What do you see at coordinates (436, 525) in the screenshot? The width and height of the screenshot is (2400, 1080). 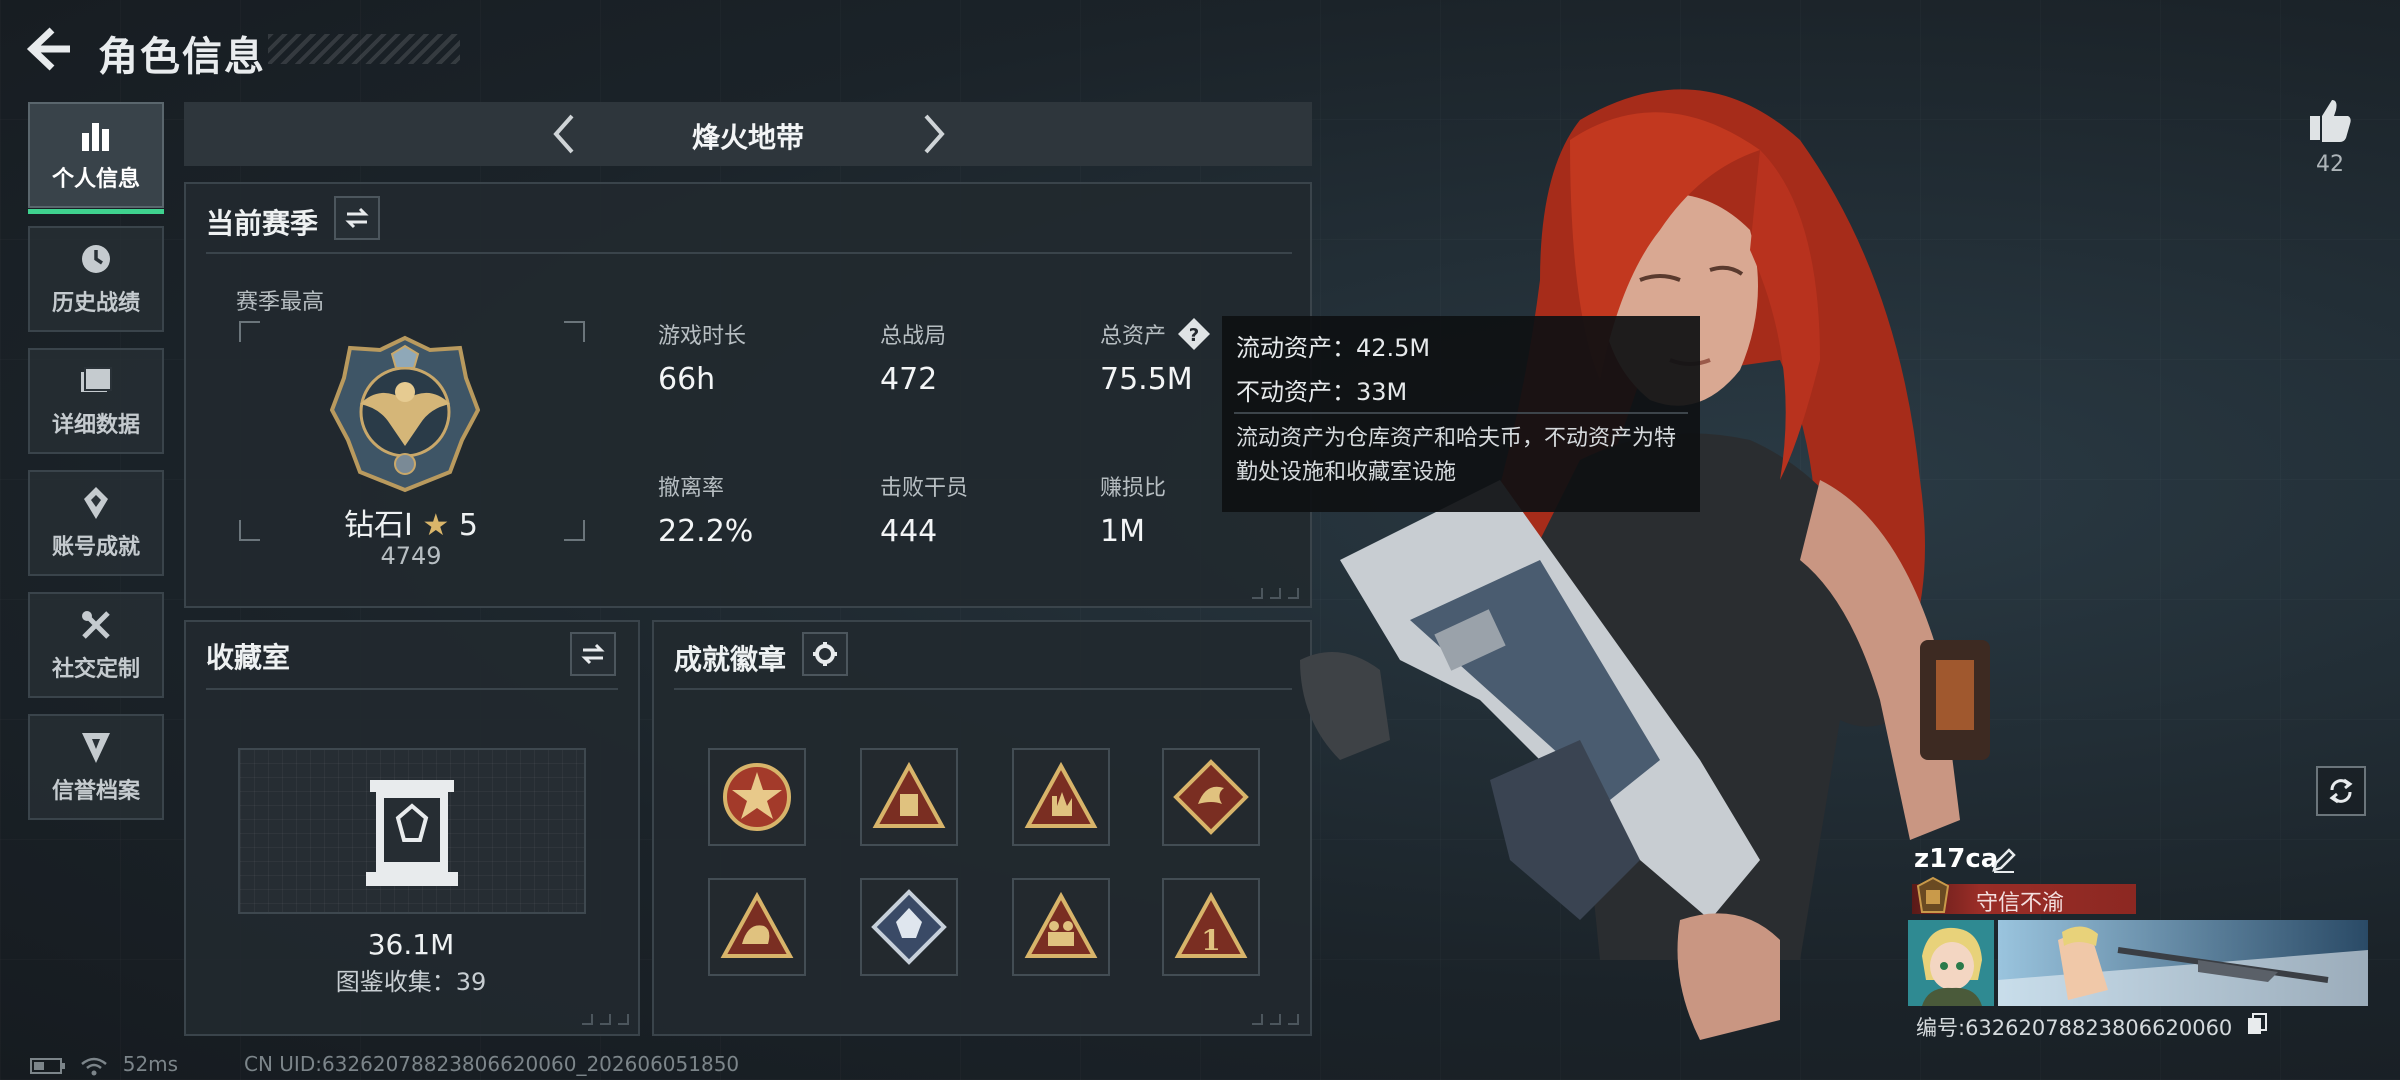 I see `star-icon: ★` at bounding box center [436, 525].